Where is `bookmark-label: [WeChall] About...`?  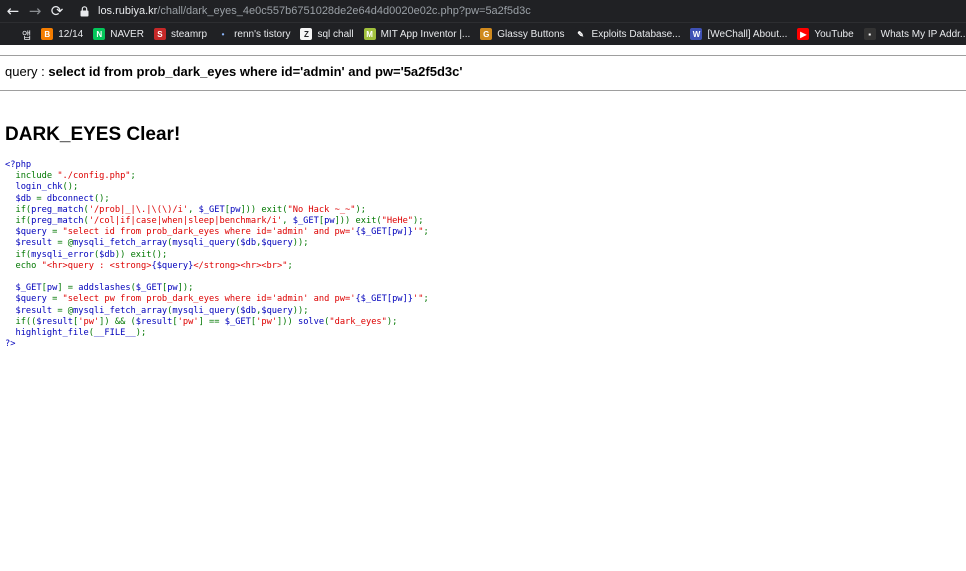
bookmark-label: [WeChall] About... is located at coordinates (747, 34).